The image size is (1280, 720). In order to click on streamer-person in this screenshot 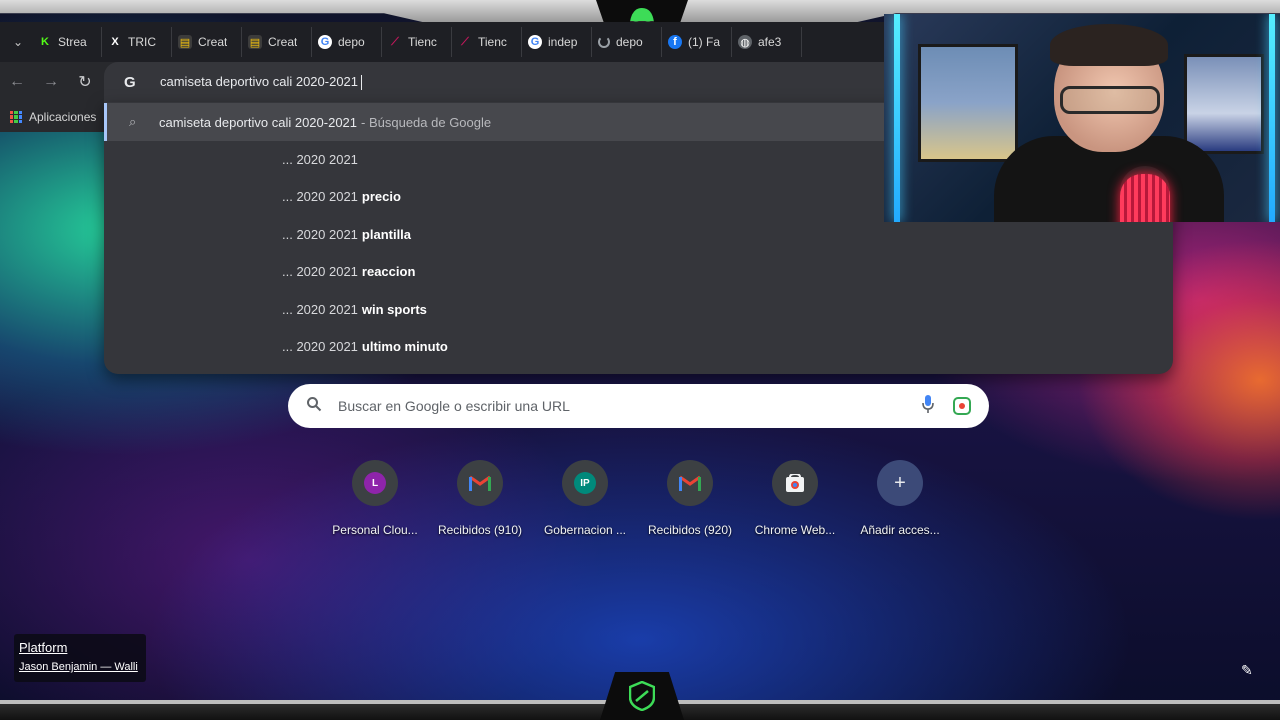, I will do `click(1094, 123)`.